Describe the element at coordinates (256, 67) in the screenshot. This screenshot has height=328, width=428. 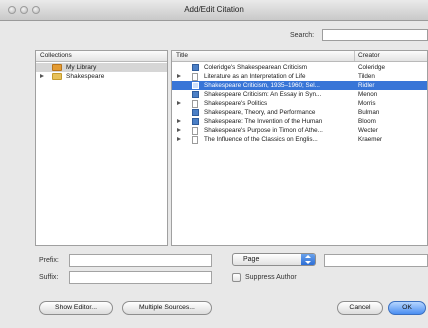
I see `item-title: Coleridge's Shakespearean Criticism` at that location.